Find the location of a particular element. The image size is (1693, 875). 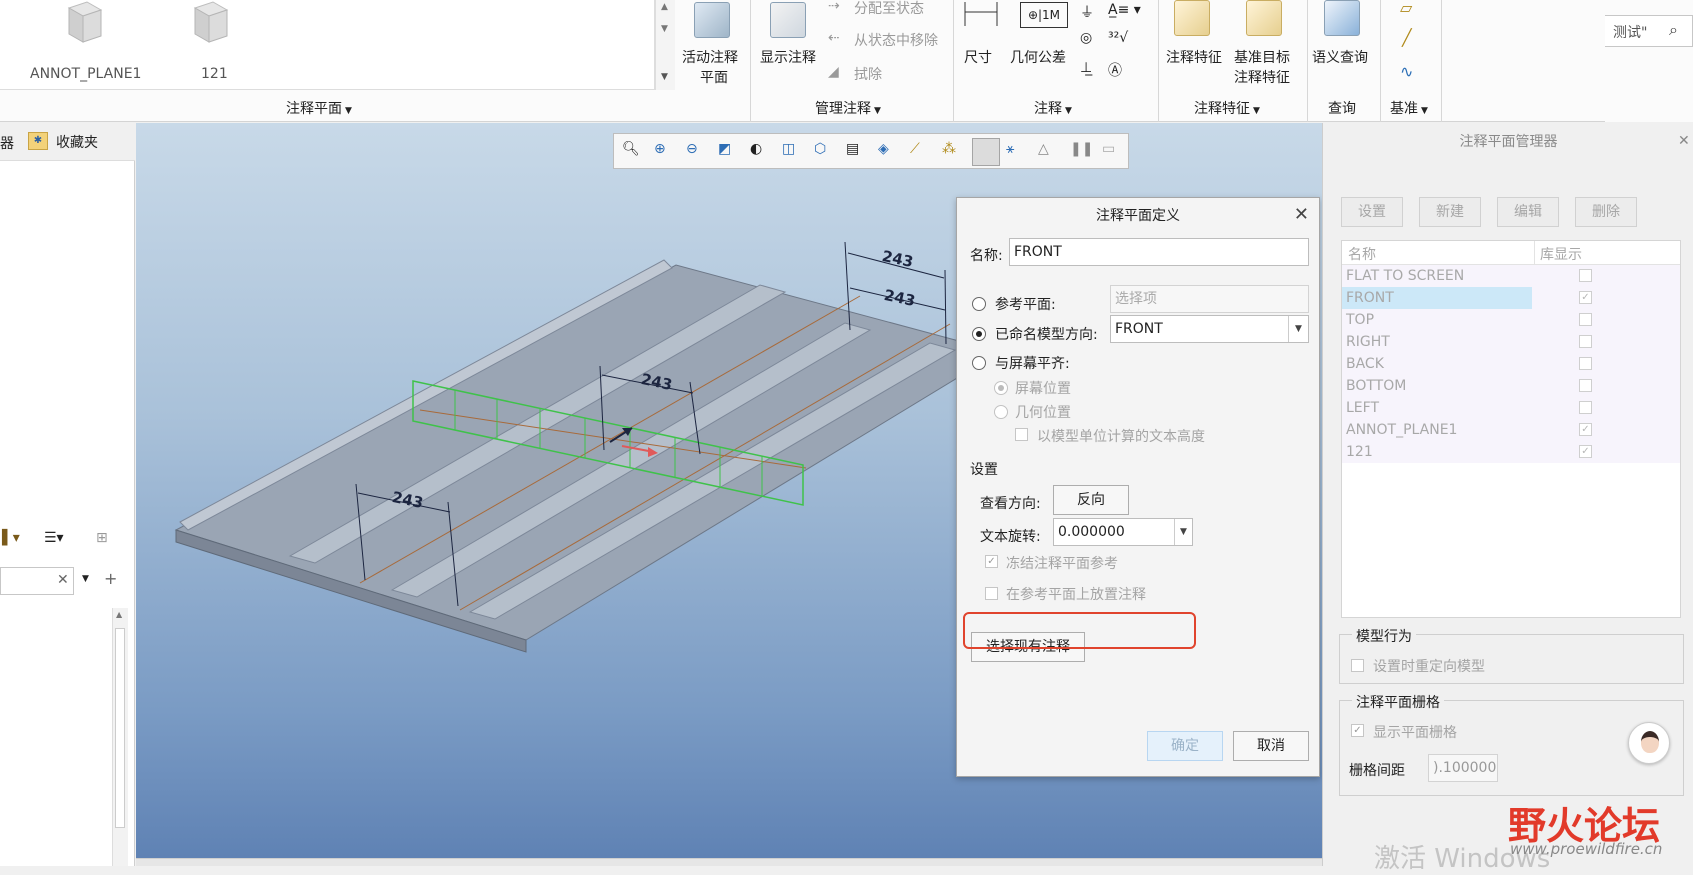

plane-icon: ▱ is located at coordinates (1406, 8).